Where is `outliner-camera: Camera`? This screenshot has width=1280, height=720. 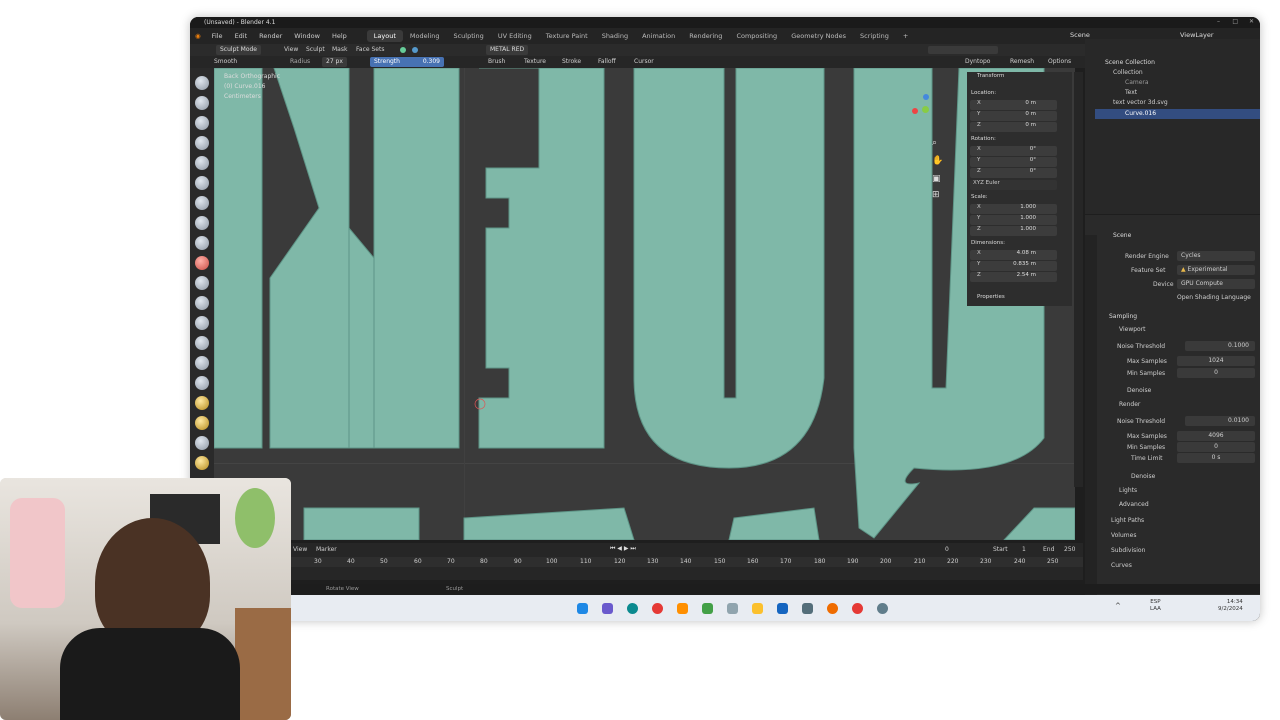 outliner-camera: Camera is located at coordinates (1137, 82).